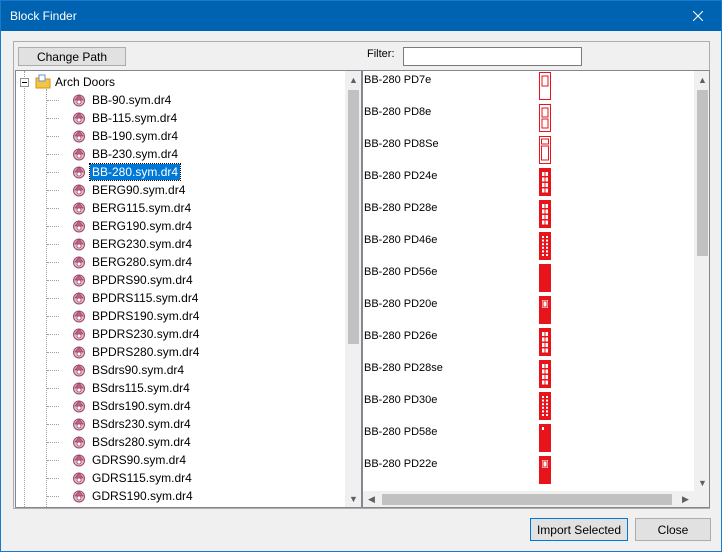 The width and height of the screenshot is (722, 552). What do you see at coordinates (371, 499) in the screenshot?
I see `scroll-left-icon: ◀` at bounding box center [371, 499].